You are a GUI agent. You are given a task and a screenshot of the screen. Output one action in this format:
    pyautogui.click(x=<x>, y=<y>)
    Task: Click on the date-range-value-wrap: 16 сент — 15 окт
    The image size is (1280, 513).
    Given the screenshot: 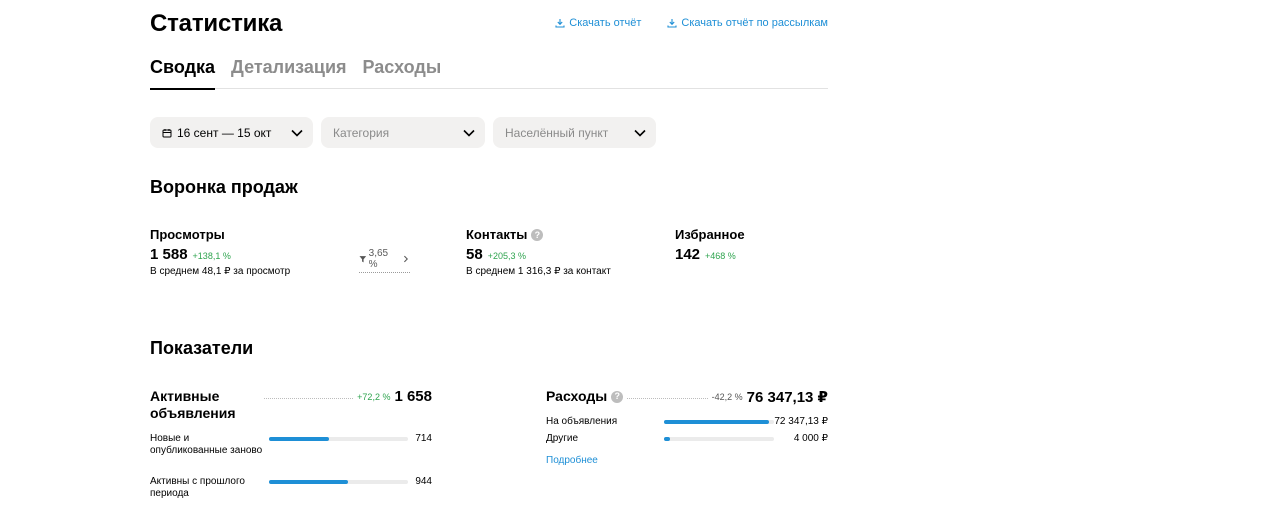 What is the action you would take?
    pyautogui.click(x=216, y=133)
    